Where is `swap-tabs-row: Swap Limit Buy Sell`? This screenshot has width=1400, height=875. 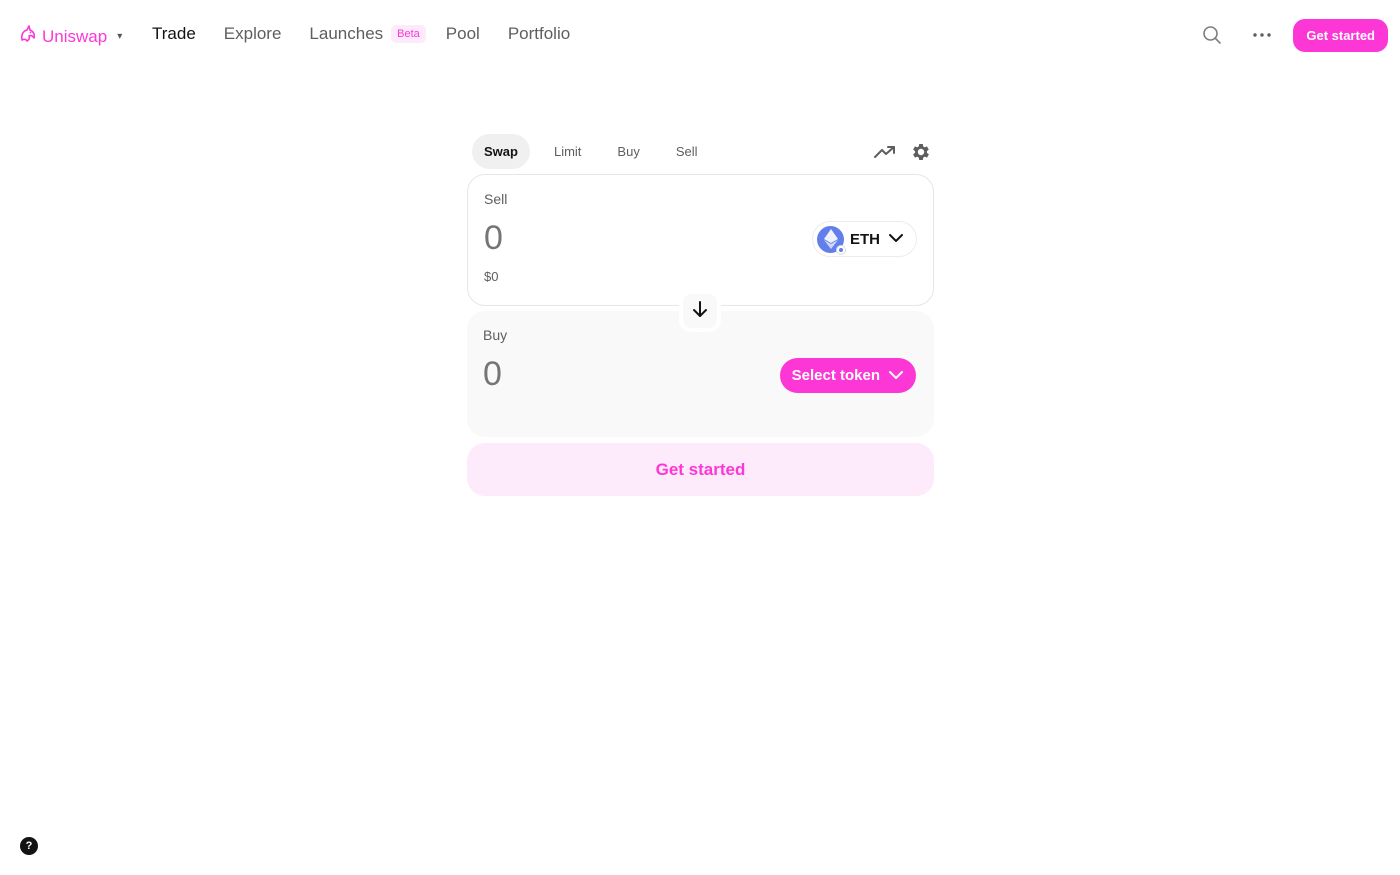 swap-tabs-row: Swap Limit Buy Sell is located at coordinates (700, 151).